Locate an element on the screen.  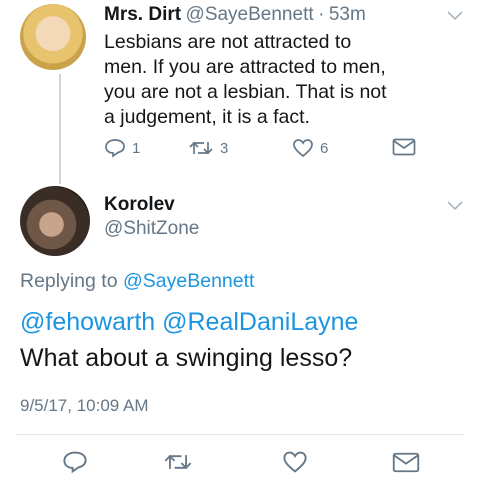
reply-tweet-actions is located at coordinates (240, 463).